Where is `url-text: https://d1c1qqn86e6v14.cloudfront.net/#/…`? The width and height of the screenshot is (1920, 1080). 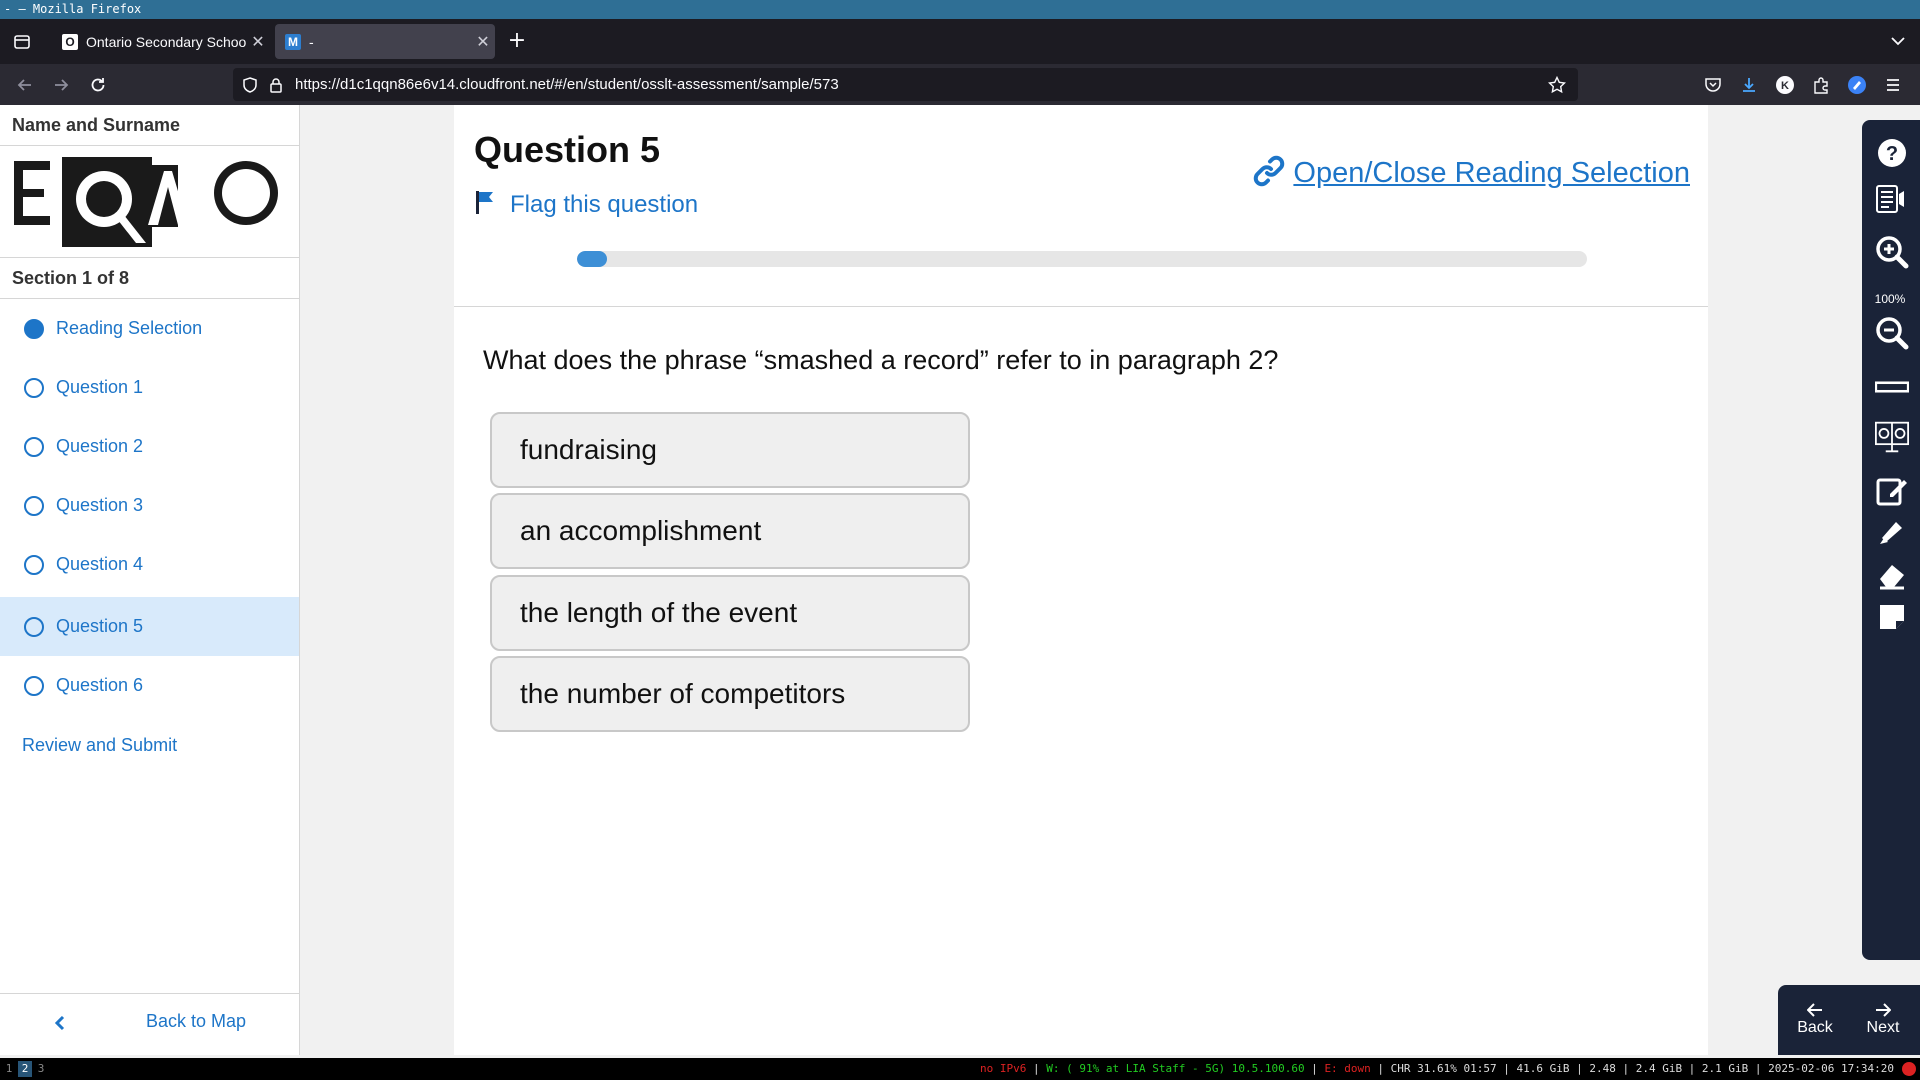 url-text: https://d1c1qqn86e6v14.cloudfront.net/#/… is located at coordinates (567, 84).